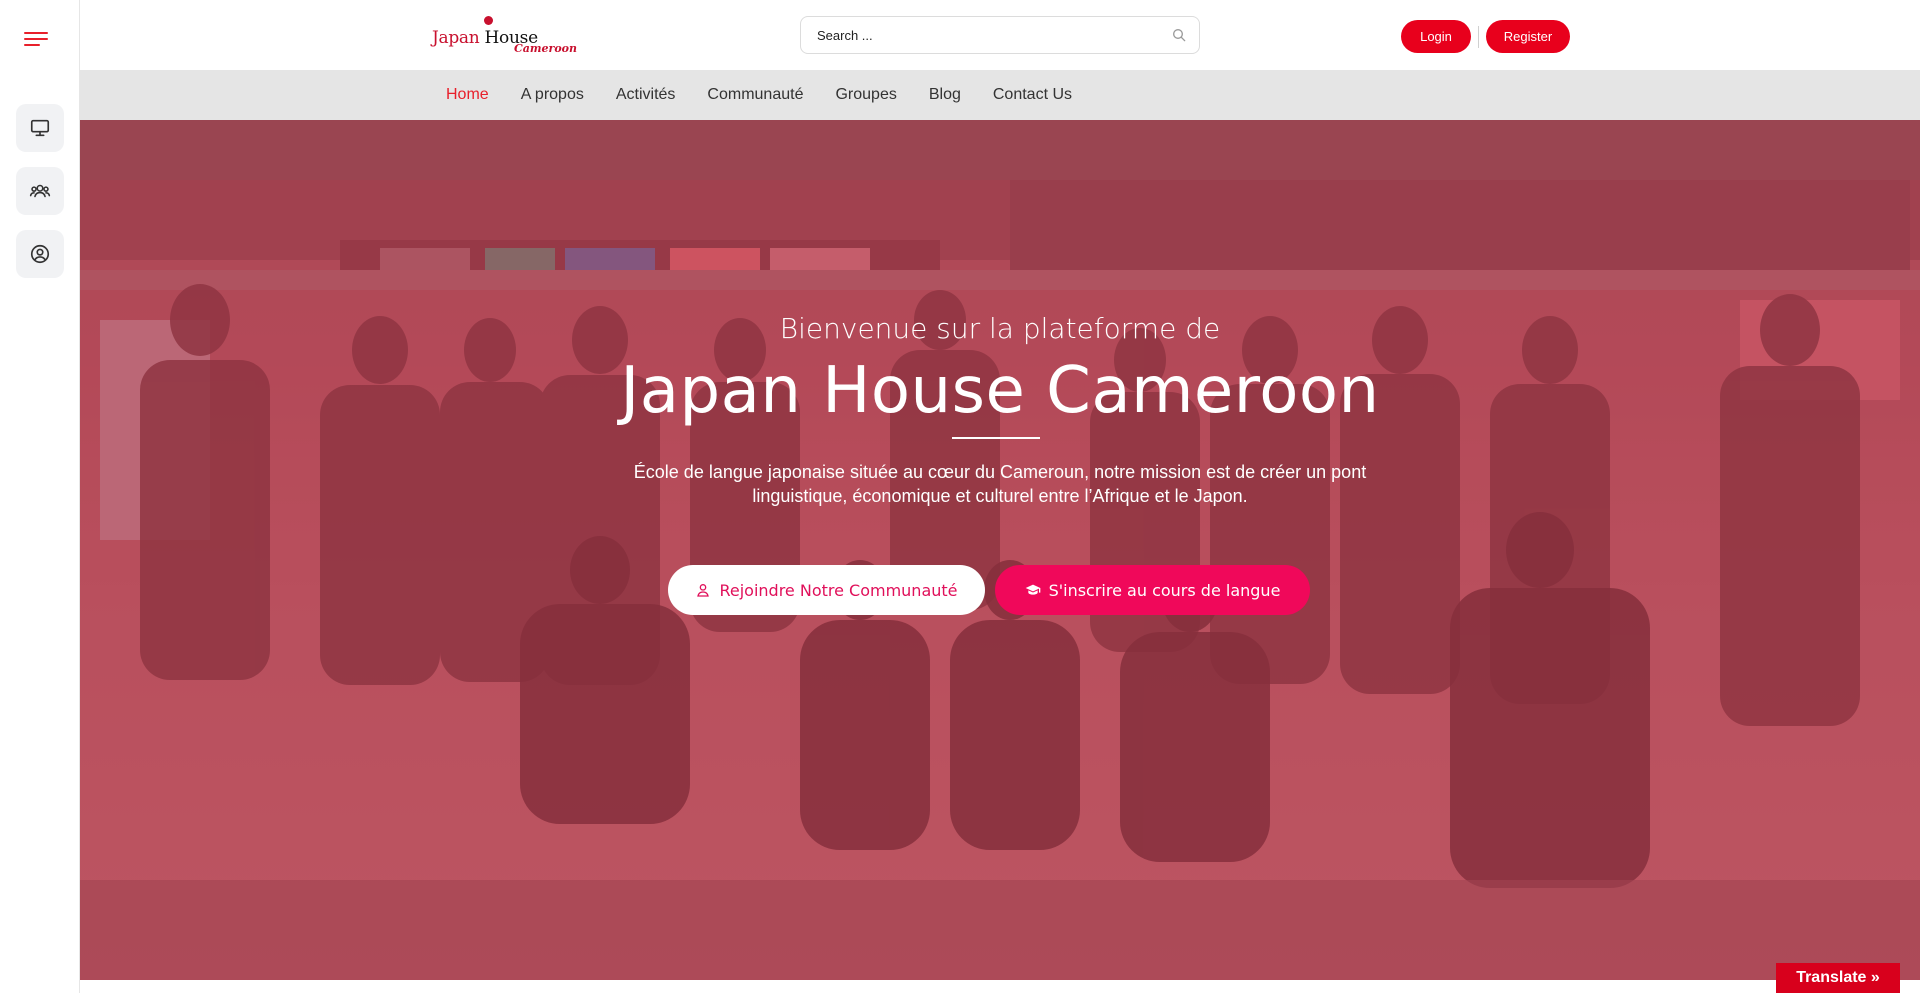  Describe the element at coordinates (456, 38) in the screenshot. I see `logo-primary: Japan` at that location.